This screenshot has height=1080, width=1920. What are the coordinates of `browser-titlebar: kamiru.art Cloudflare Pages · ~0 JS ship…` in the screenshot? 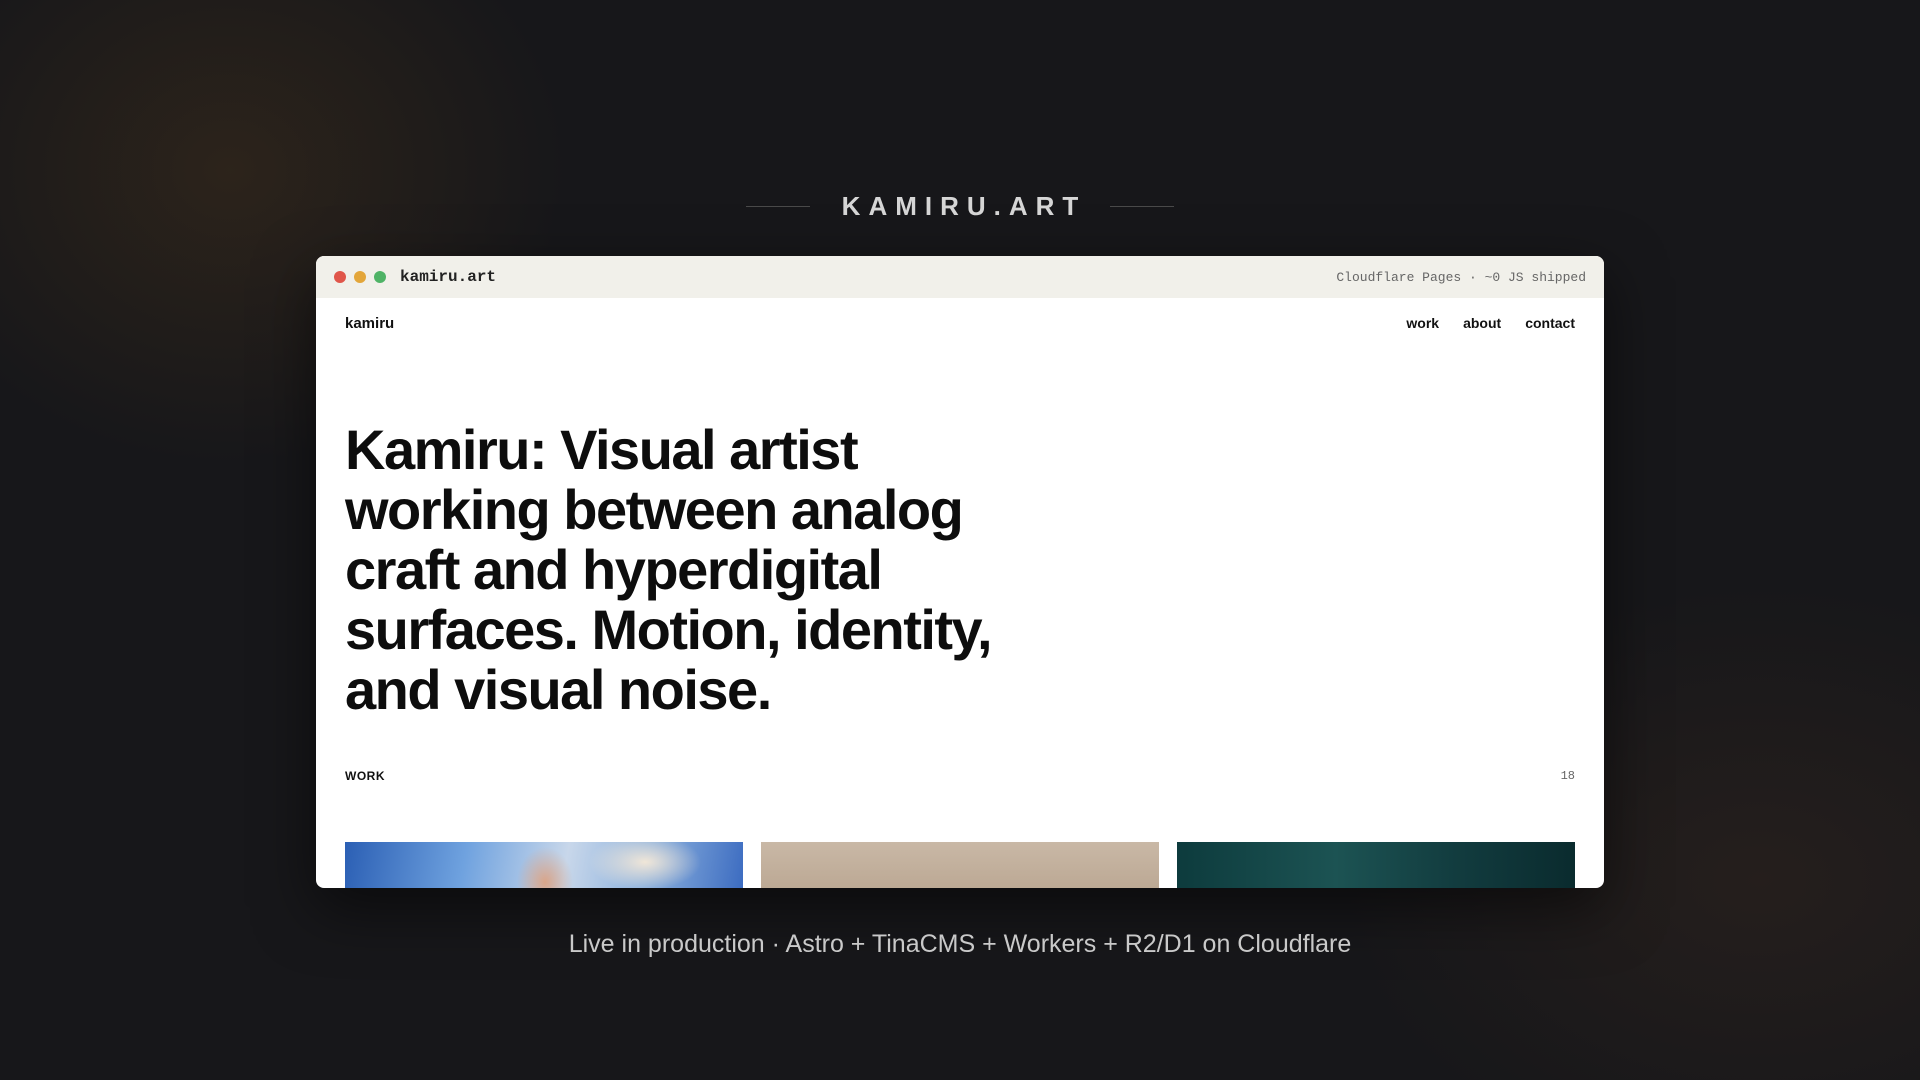 It's located at (960, 277).